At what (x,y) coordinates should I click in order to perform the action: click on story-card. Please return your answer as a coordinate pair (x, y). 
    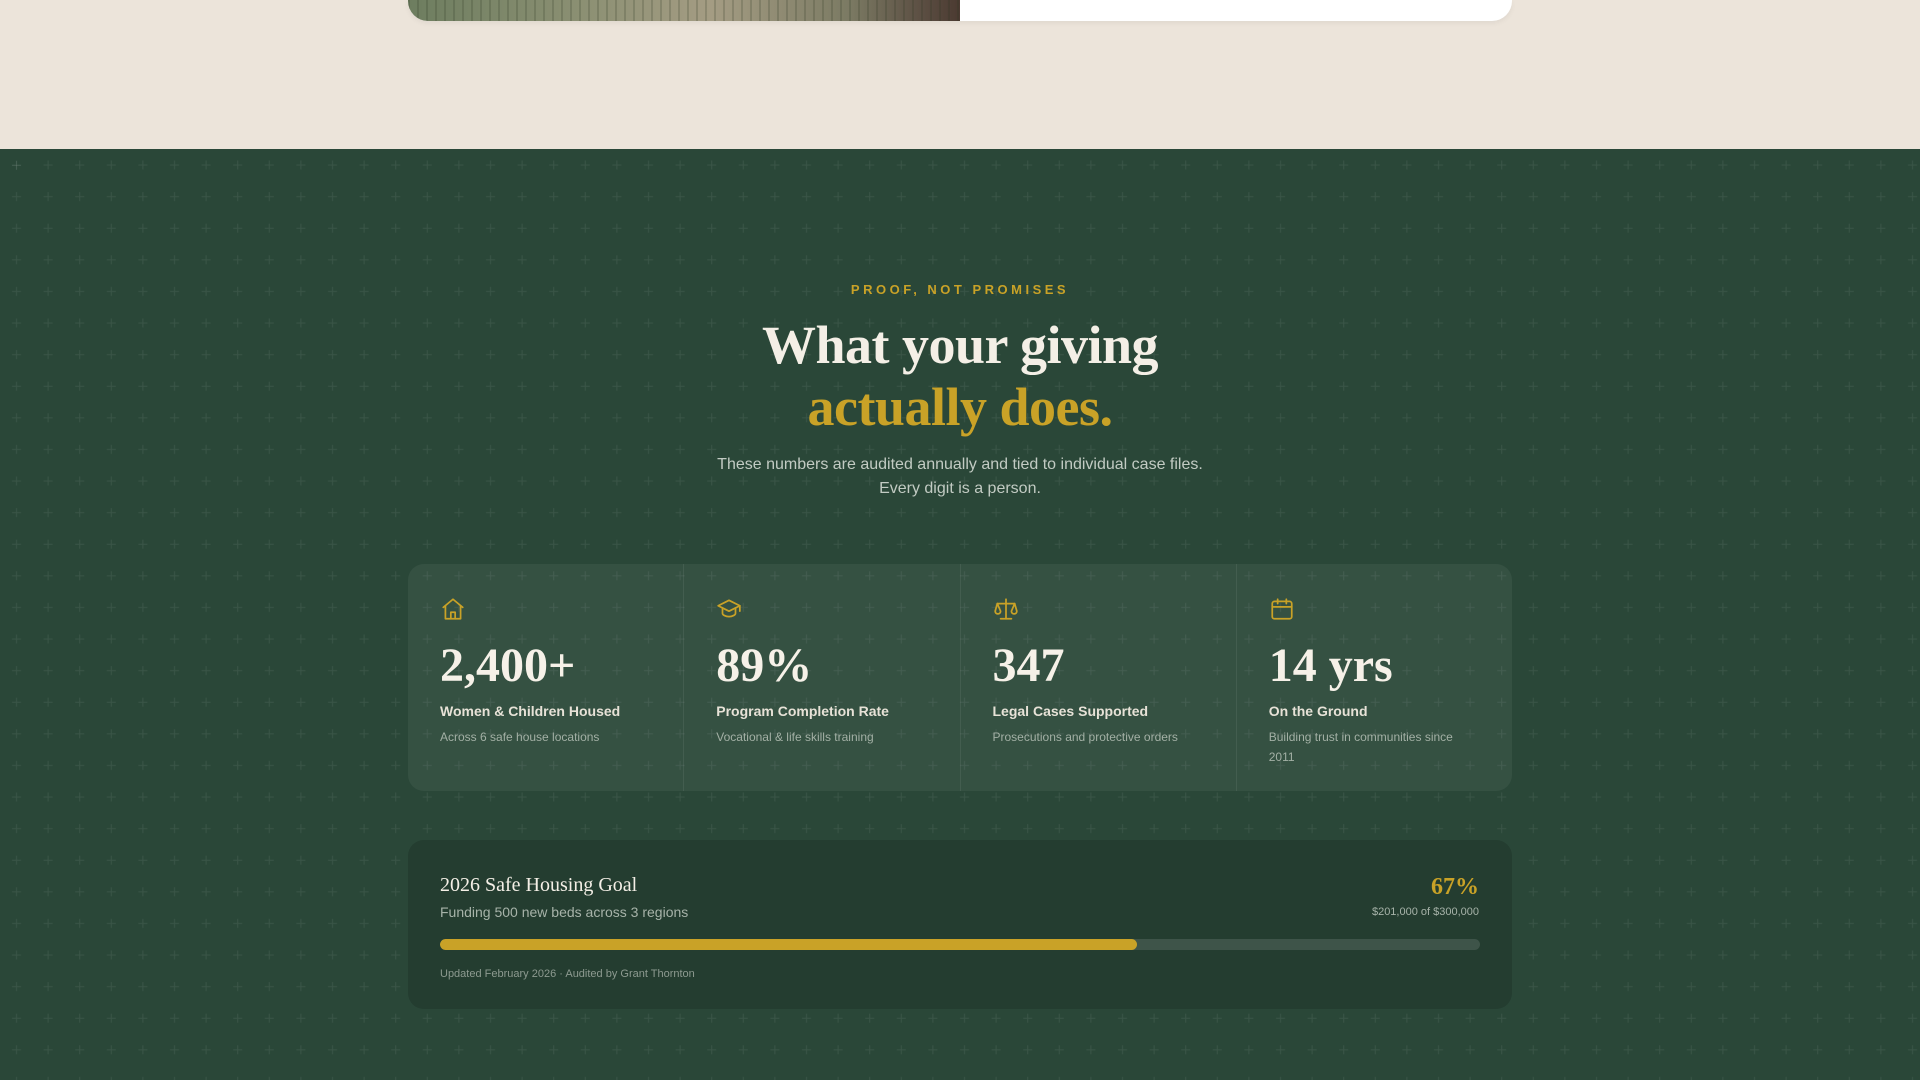
    Looking at the image, I should click on (960, 10).